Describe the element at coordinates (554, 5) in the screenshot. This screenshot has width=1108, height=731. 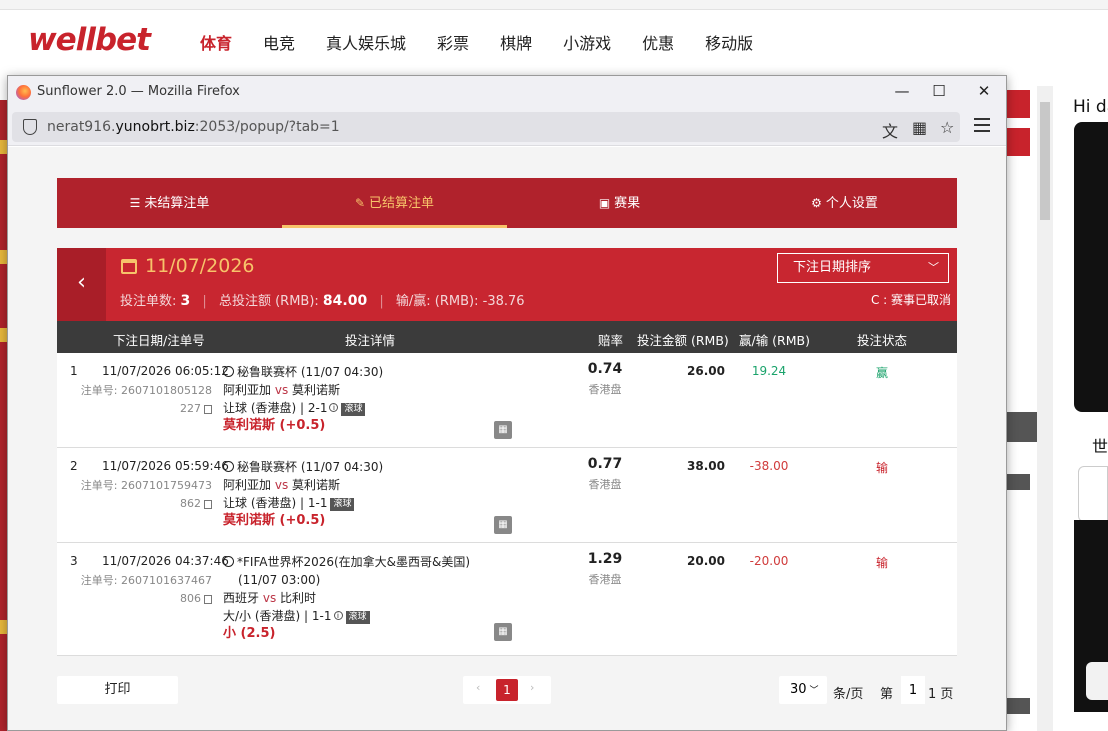
I see `bookmarks-bar` at that location.